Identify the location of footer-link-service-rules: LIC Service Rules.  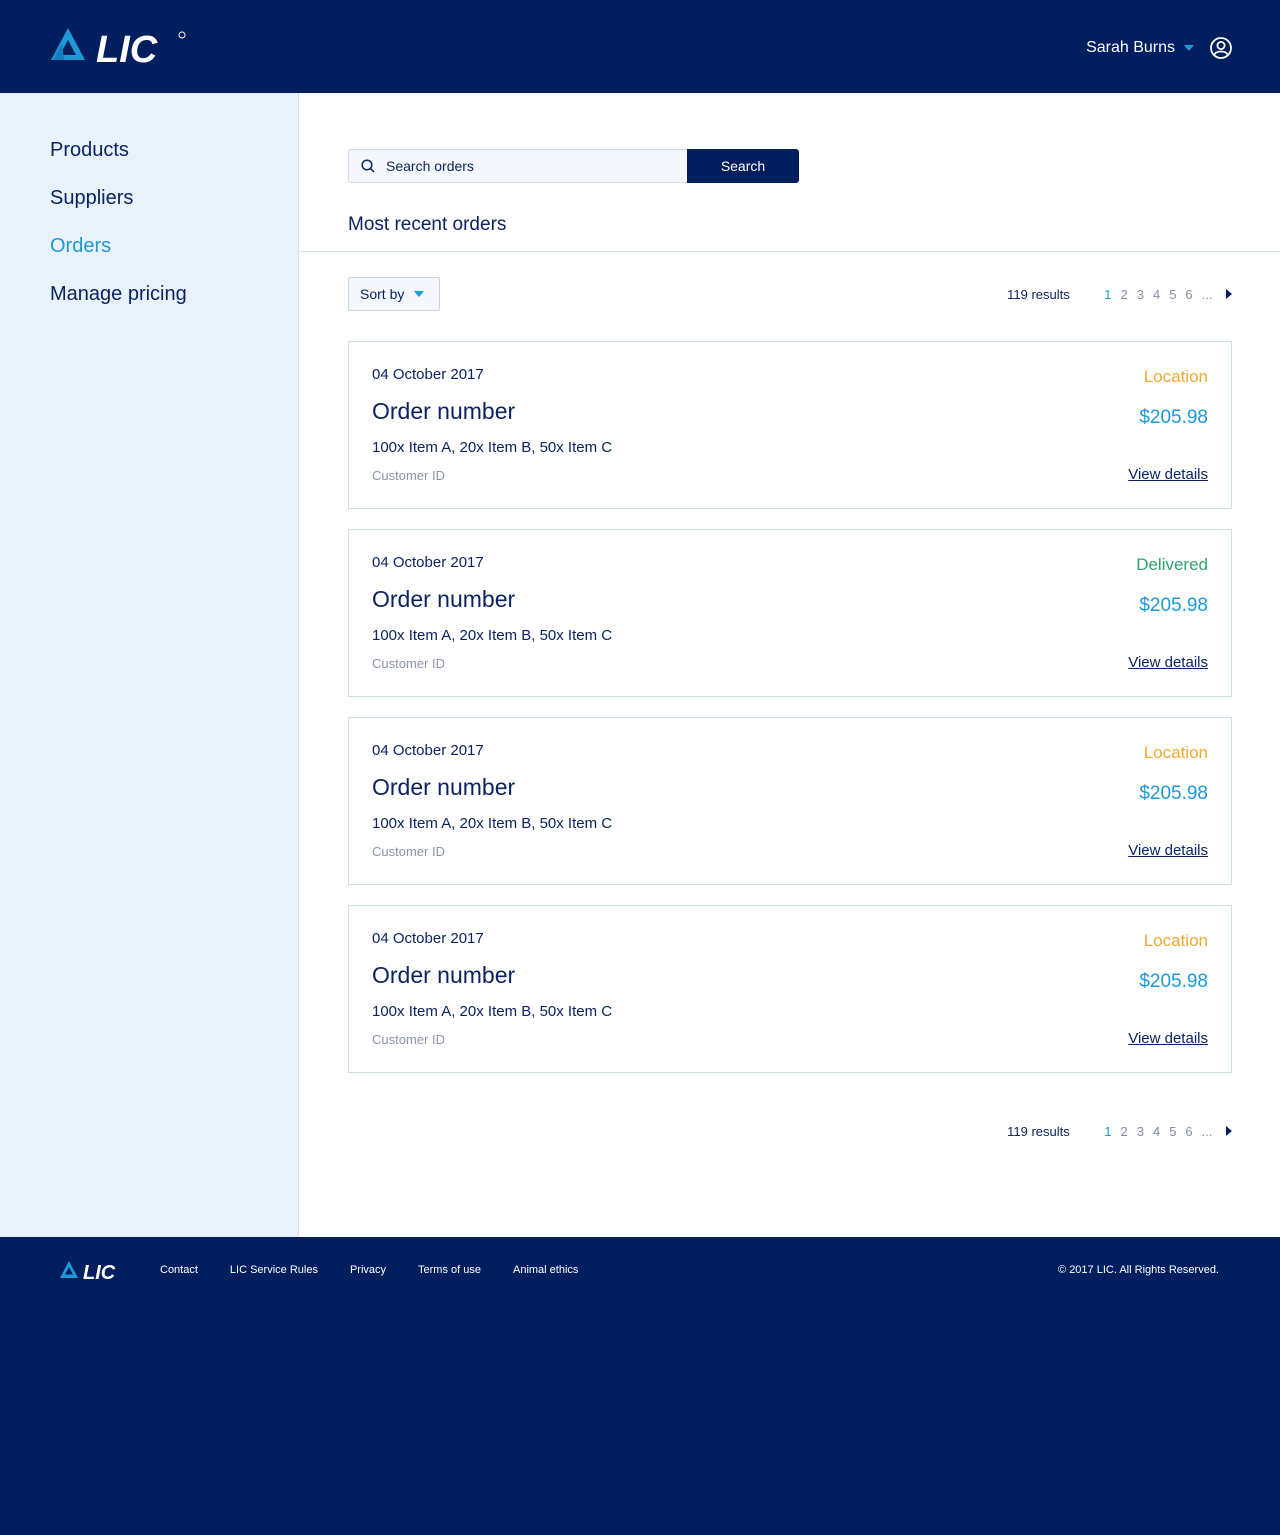
(274, 1270).